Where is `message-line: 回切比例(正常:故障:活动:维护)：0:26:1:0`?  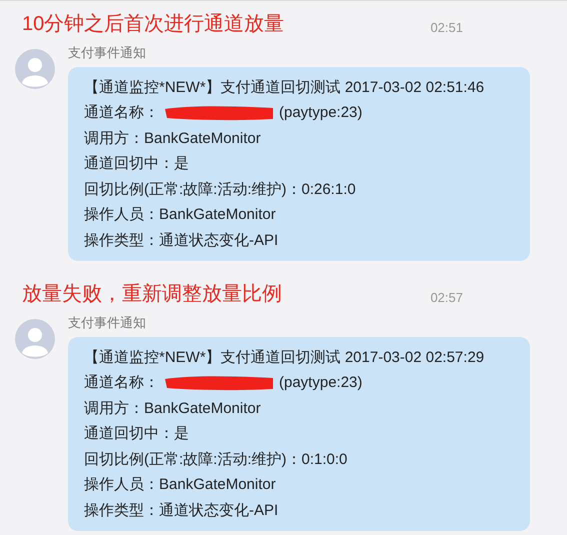 message-line: 回切比例(正常:故障:活动:维护)：0:26:1:0 is located at coordinates (220, 190).